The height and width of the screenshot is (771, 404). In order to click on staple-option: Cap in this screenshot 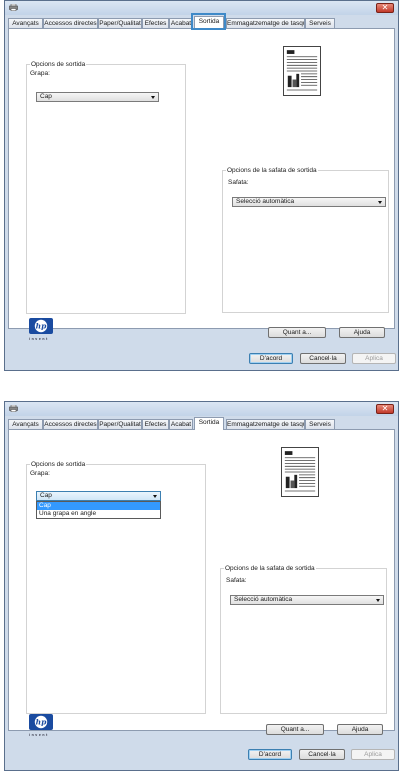, I will do `click(98, 506)`.